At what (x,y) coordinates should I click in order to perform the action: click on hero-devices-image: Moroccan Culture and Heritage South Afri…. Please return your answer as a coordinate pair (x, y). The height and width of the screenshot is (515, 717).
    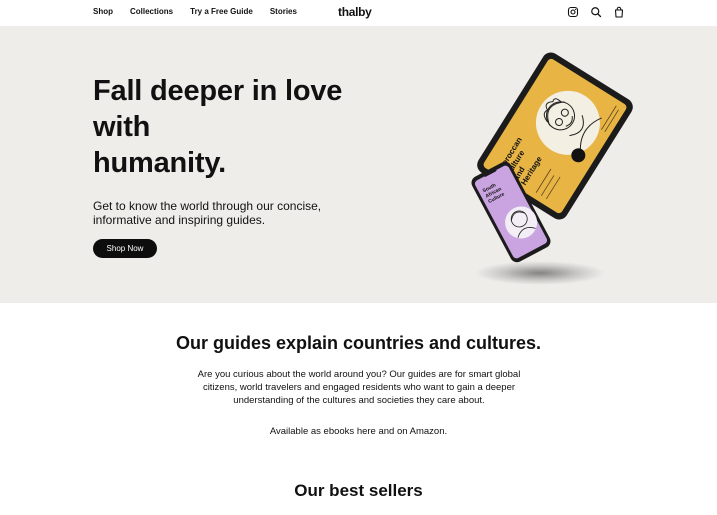
    Looking at the image, I should click on (552, 168).